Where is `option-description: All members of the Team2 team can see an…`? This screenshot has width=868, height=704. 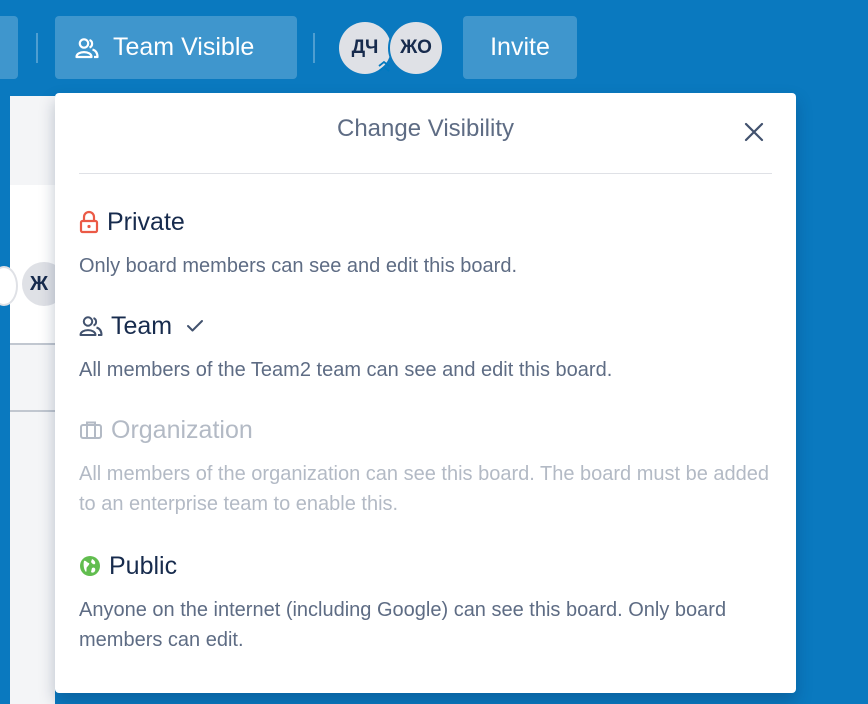 option-description: All members of the Team2 team can see an… is located at coordinates (346, 370).